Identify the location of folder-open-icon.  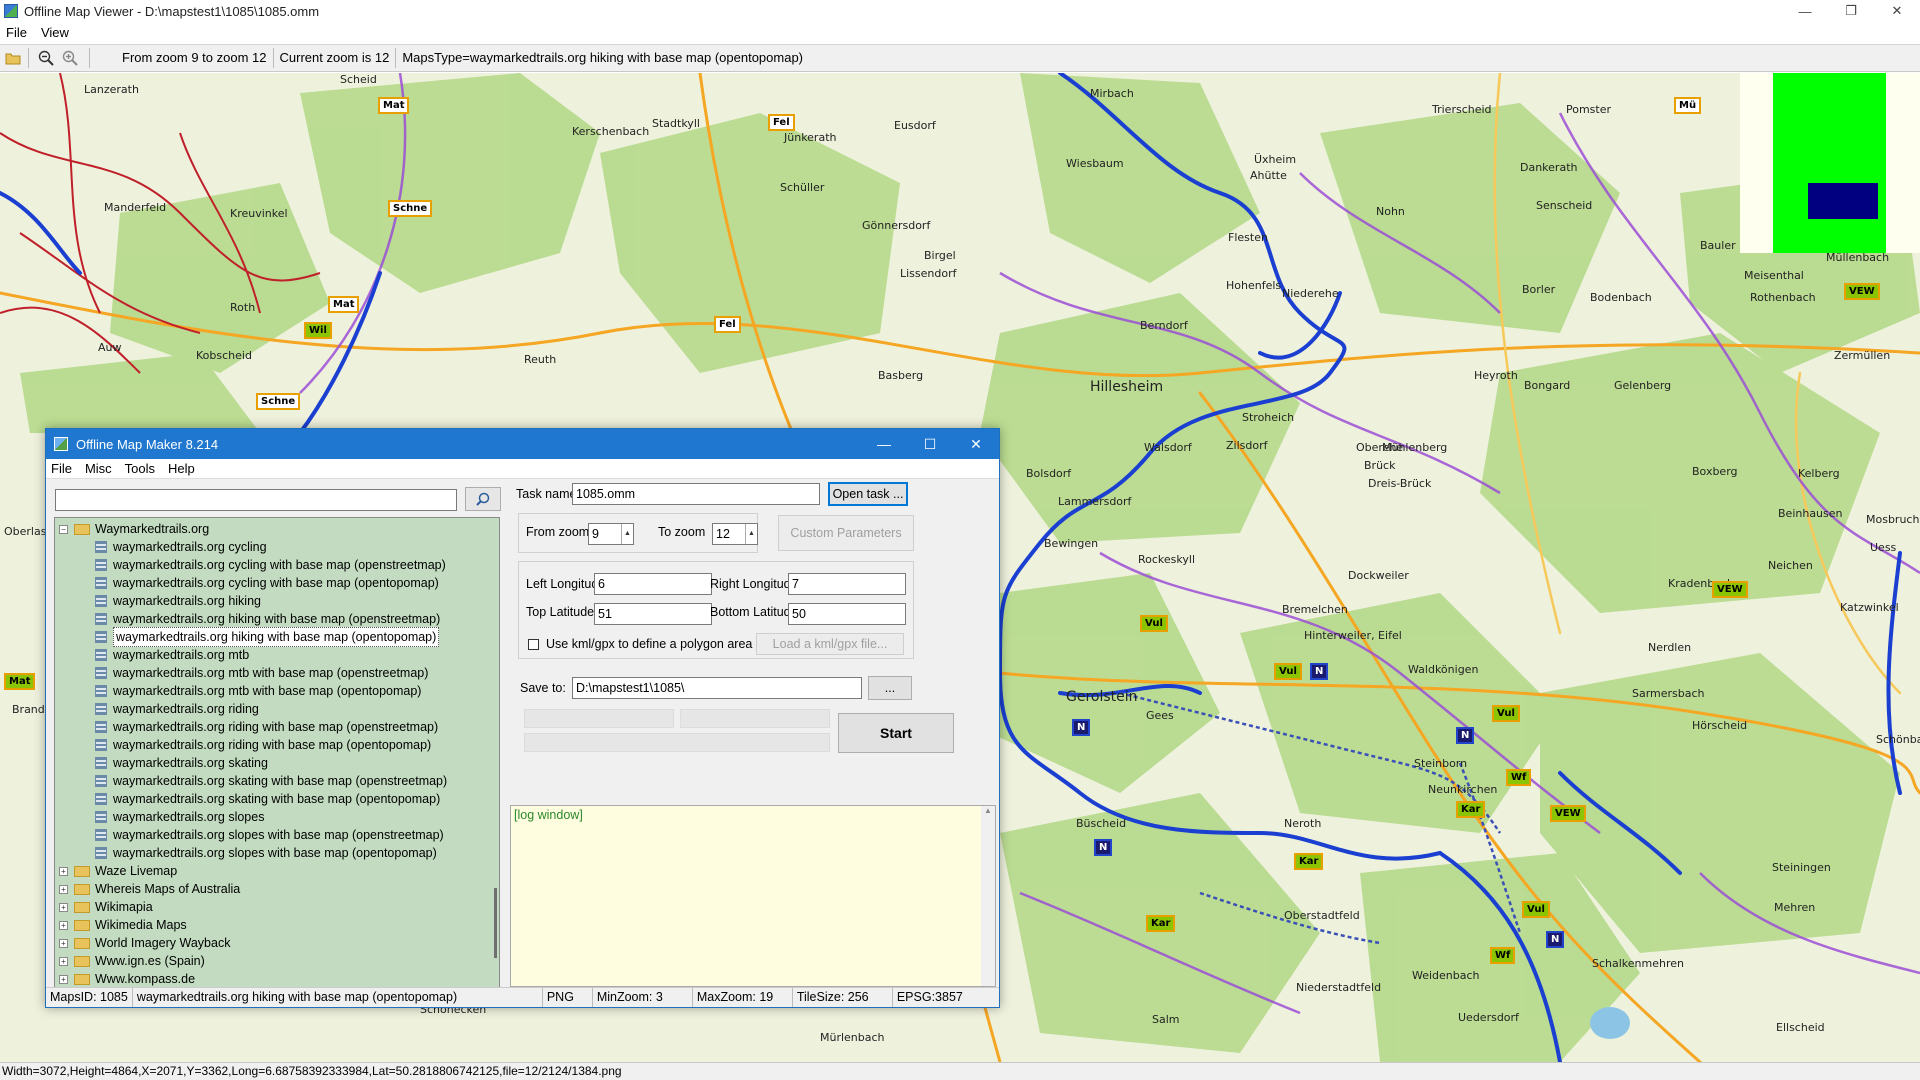
(82, 529).